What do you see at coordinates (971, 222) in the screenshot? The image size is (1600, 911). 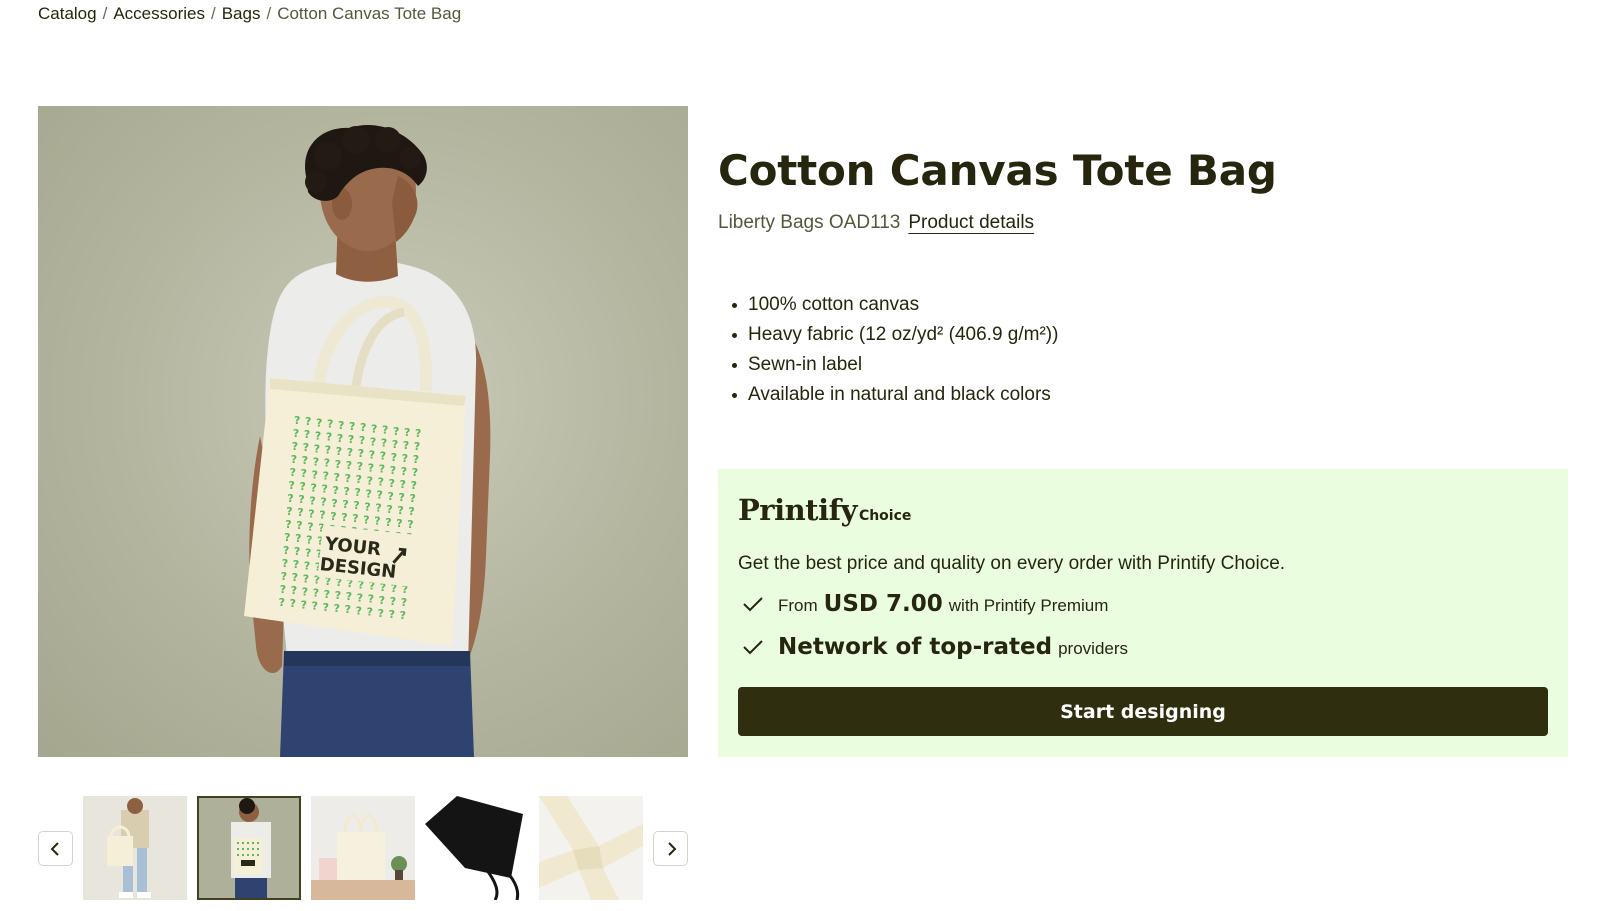 I see `product-details-link: Product details` at bounding box center [971, 222].